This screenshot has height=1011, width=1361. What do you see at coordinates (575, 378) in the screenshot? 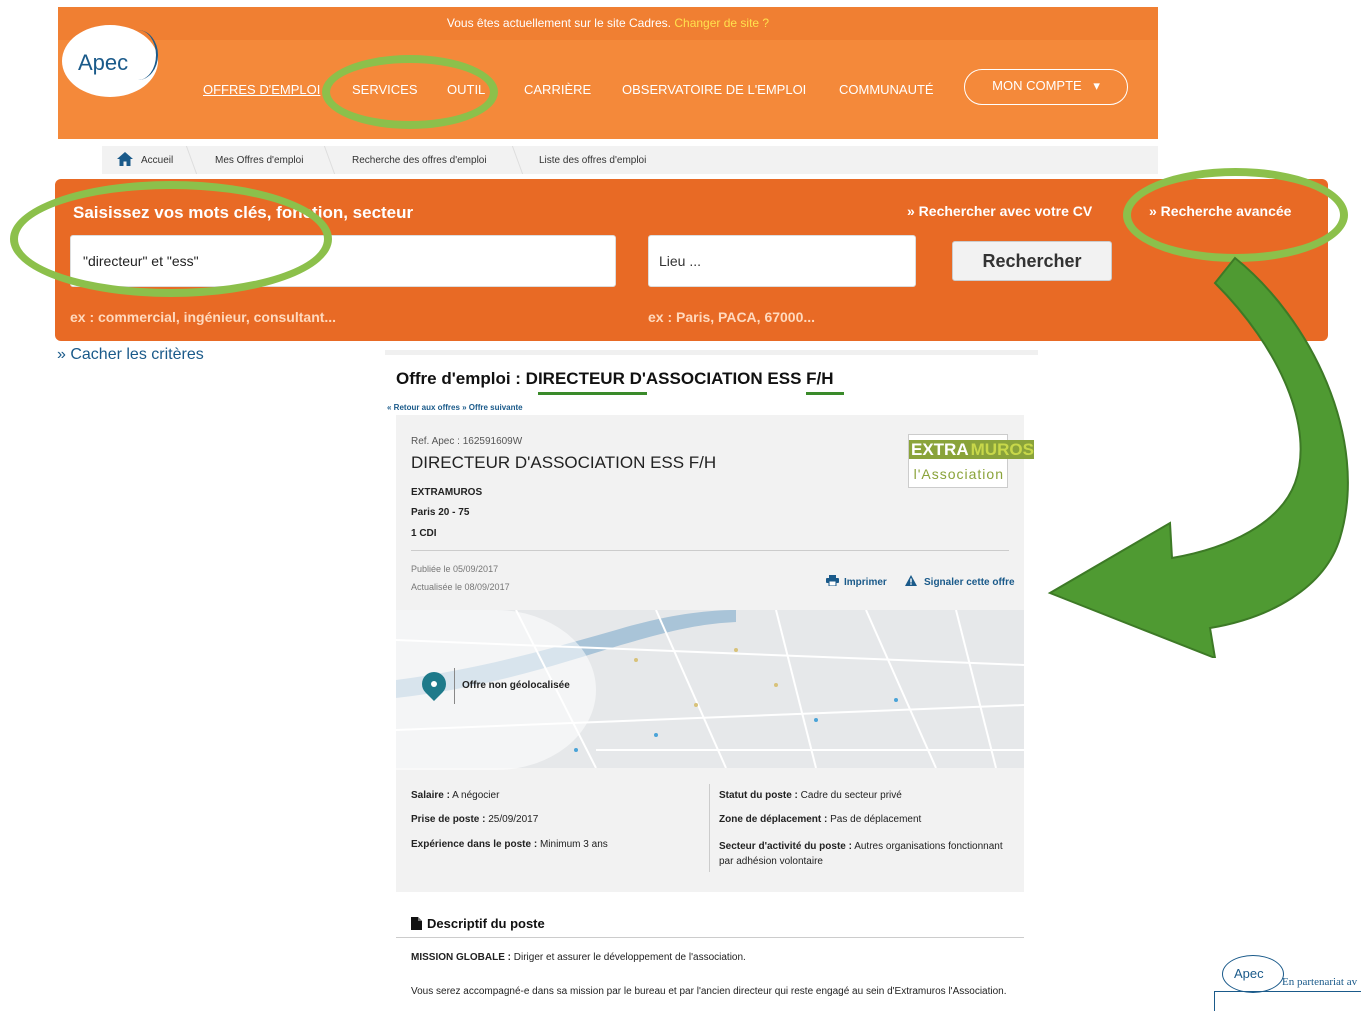
I see `offer-heading-word1: DIRECTEUR` at bounding box center [575, 378].